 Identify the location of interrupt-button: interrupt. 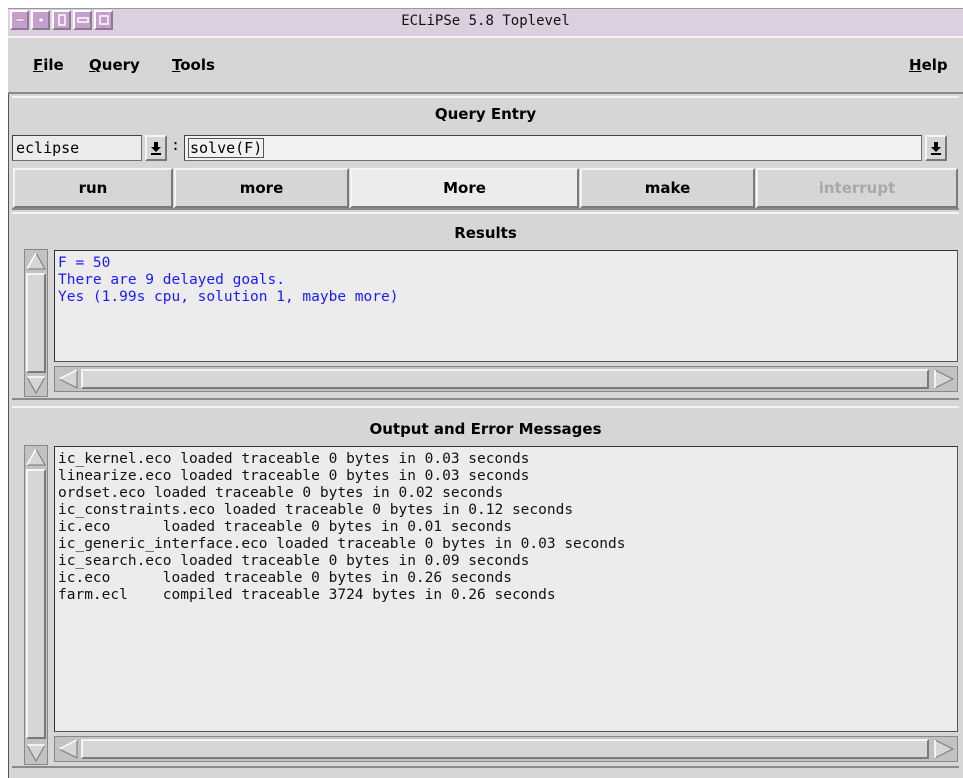
(857, 188).